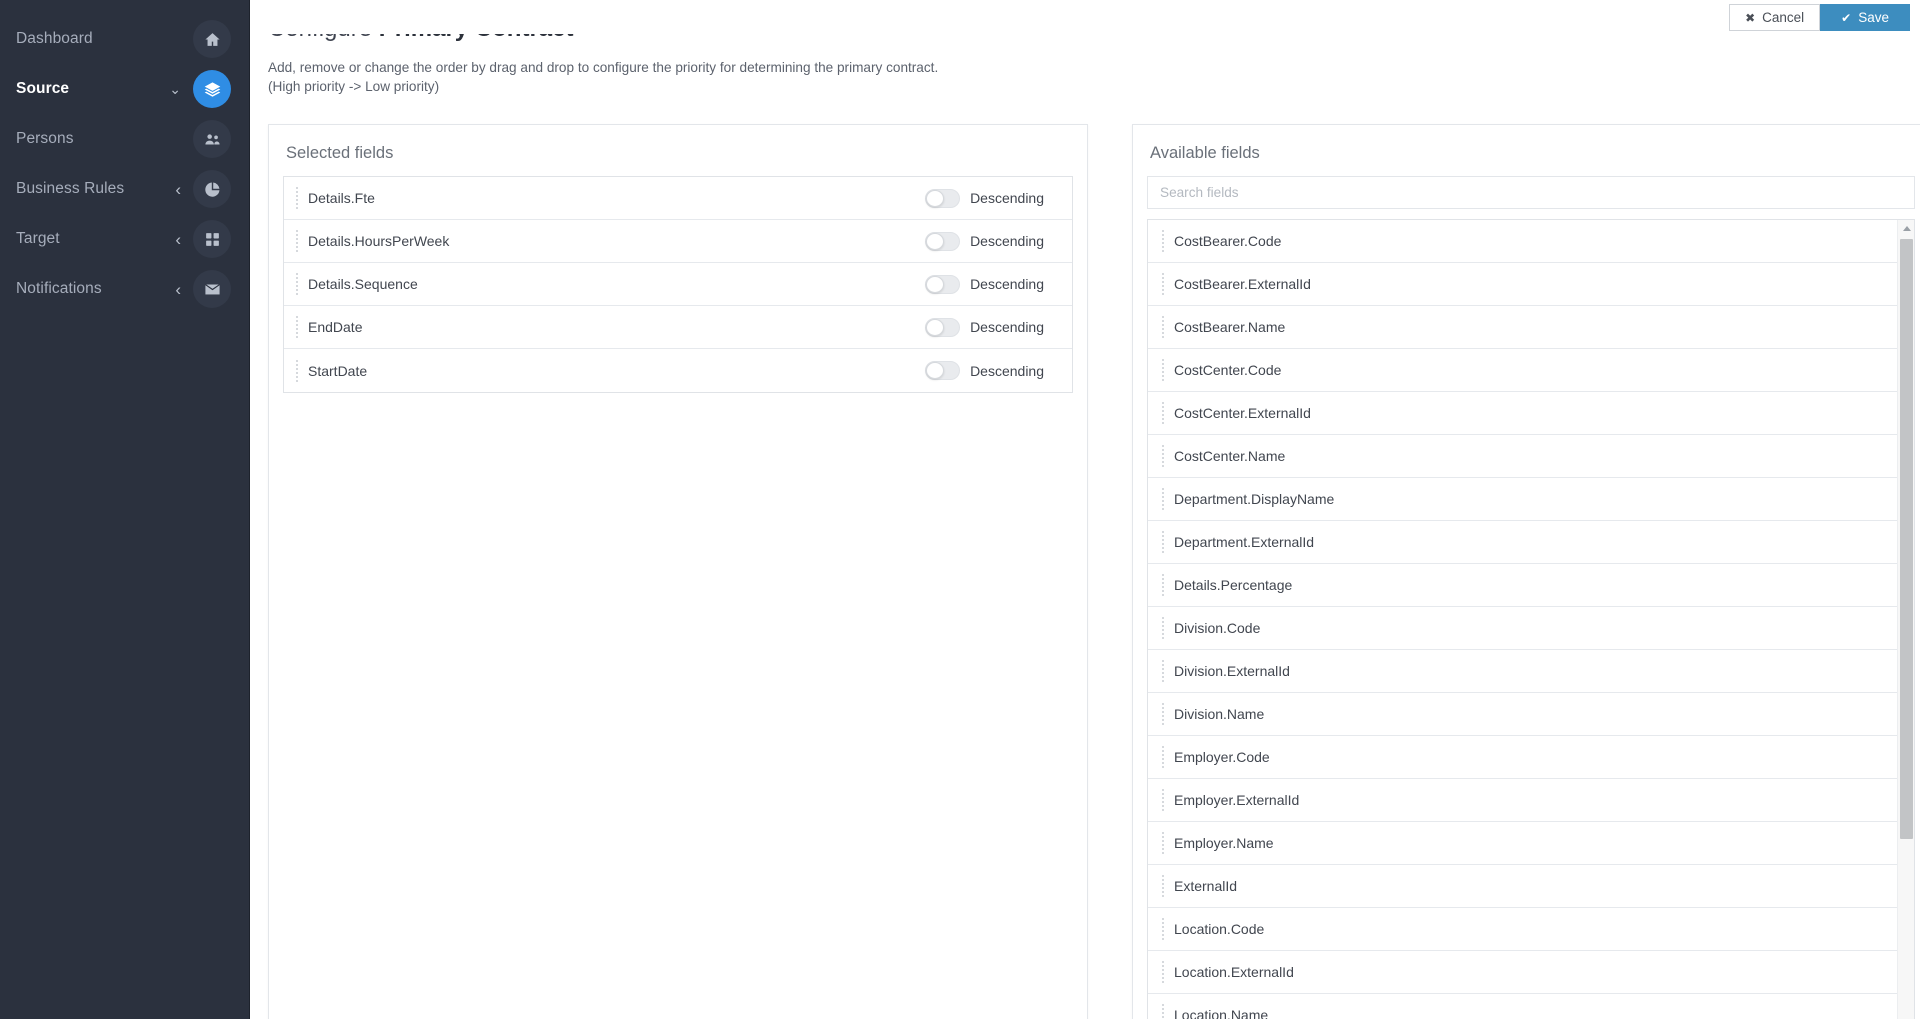  I want to click on available-field-row: CostBearer.Name, so click(1522, 327).